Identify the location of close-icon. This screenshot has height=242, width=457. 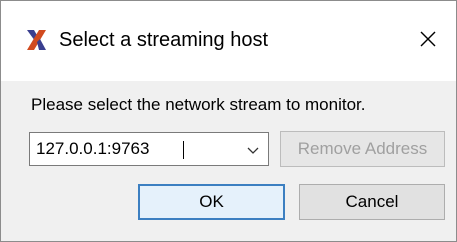
(428, 39).